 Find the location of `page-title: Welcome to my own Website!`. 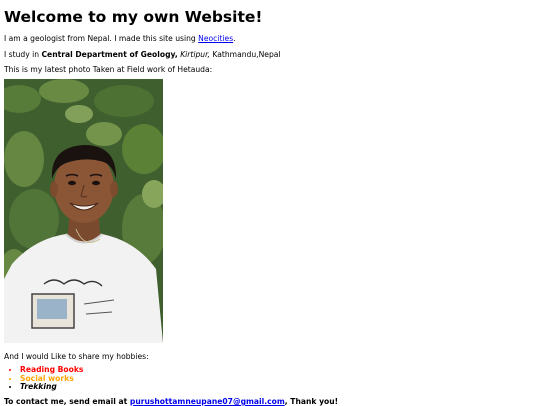

page-title: Welcome to my own Website! is located at coordinates (133, 17).